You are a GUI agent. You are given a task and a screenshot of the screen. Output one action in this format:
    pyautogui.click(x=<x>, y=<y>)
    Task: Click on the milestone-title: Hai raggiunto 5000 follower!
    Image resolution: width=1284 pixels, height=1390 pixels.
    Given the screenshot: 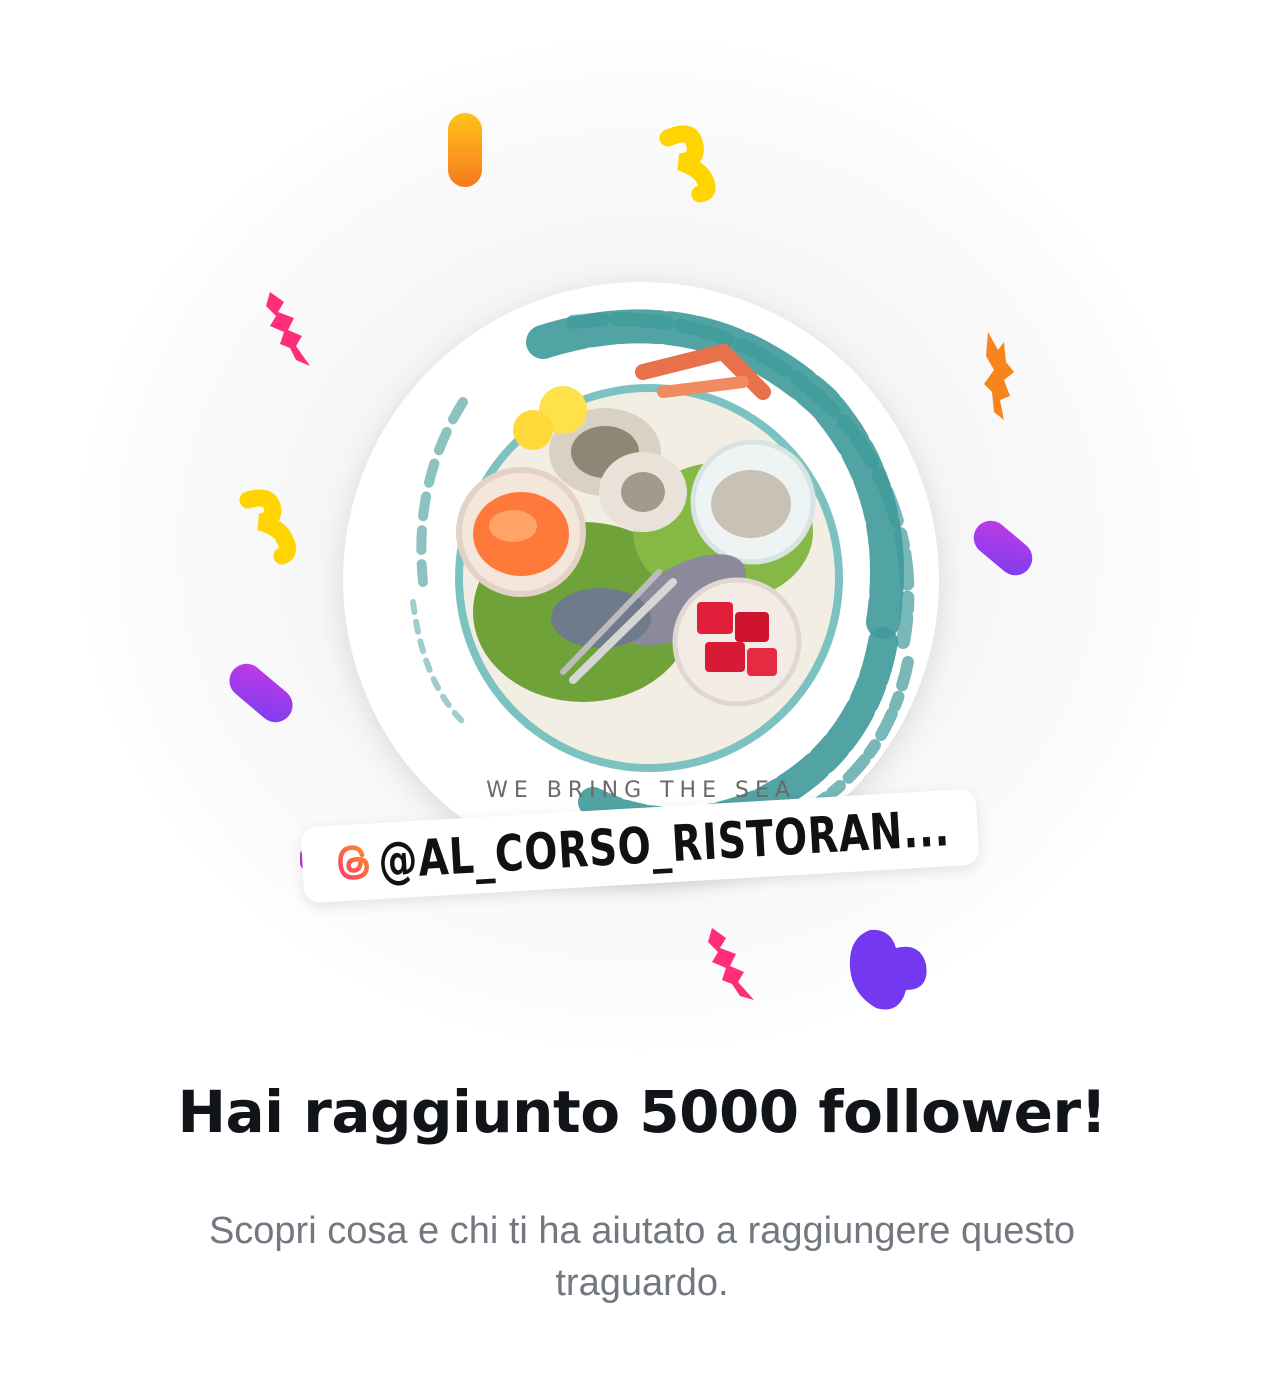 What is the action you would take?
    pyautogui.click(x=642, y=1112)
    